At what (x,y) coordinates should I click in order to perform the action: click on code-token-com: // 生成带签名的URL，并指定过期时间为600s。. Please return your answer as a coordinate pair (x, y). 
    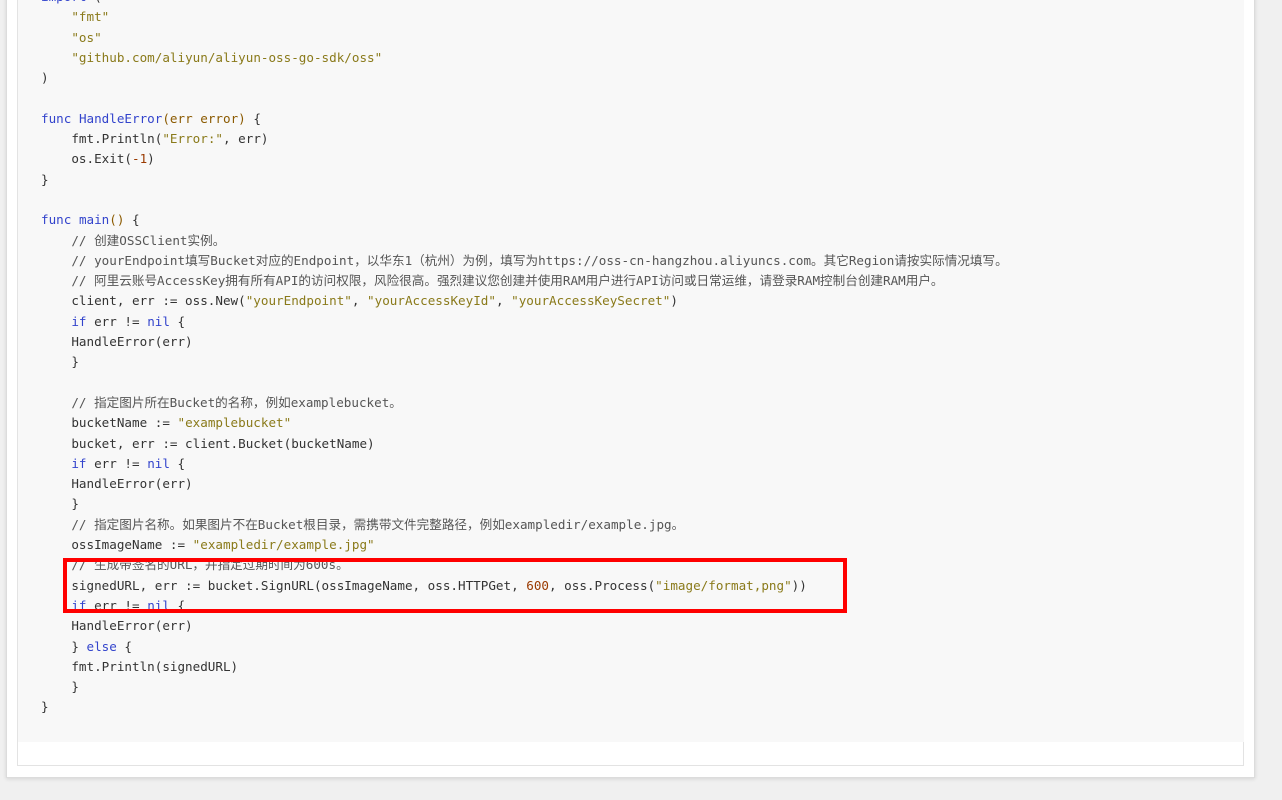
    Looking at the image, I should click on (210, 565).